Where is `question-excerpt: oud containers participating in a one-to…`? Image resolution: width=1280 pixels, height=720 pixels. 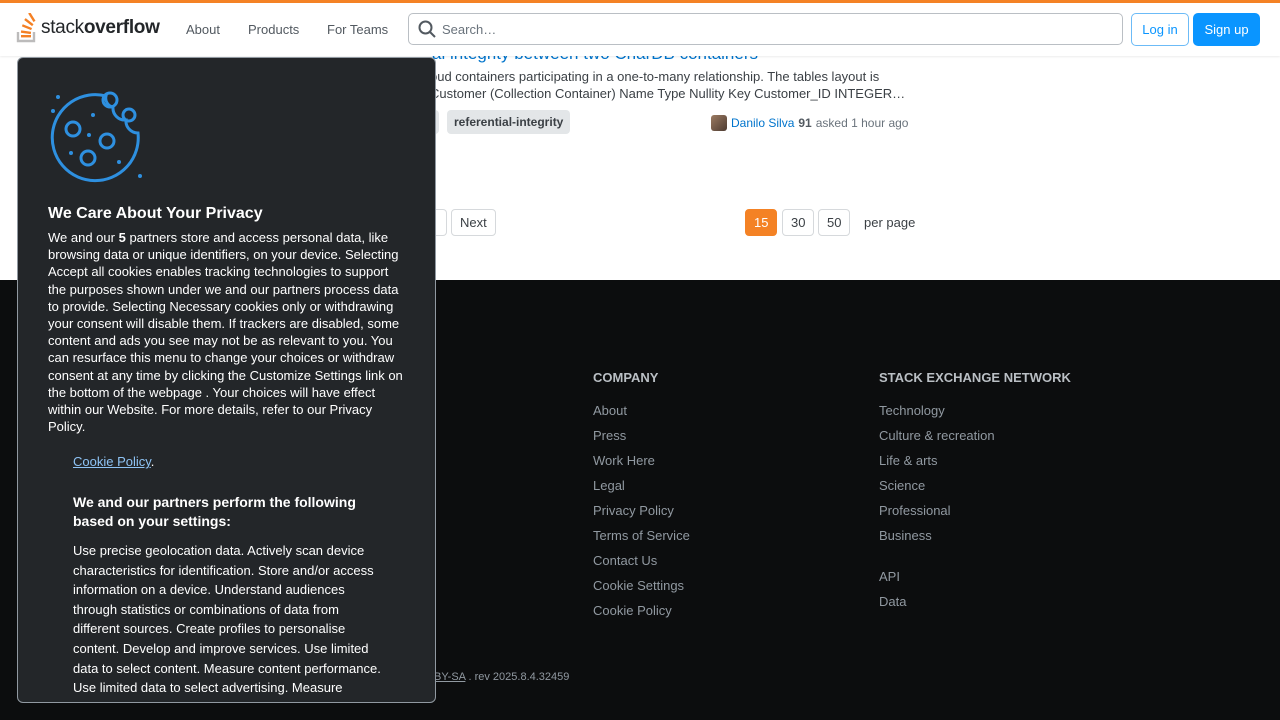 question-excerpt: oud containers participating in a one-to… is located at coordinates (670, 85).